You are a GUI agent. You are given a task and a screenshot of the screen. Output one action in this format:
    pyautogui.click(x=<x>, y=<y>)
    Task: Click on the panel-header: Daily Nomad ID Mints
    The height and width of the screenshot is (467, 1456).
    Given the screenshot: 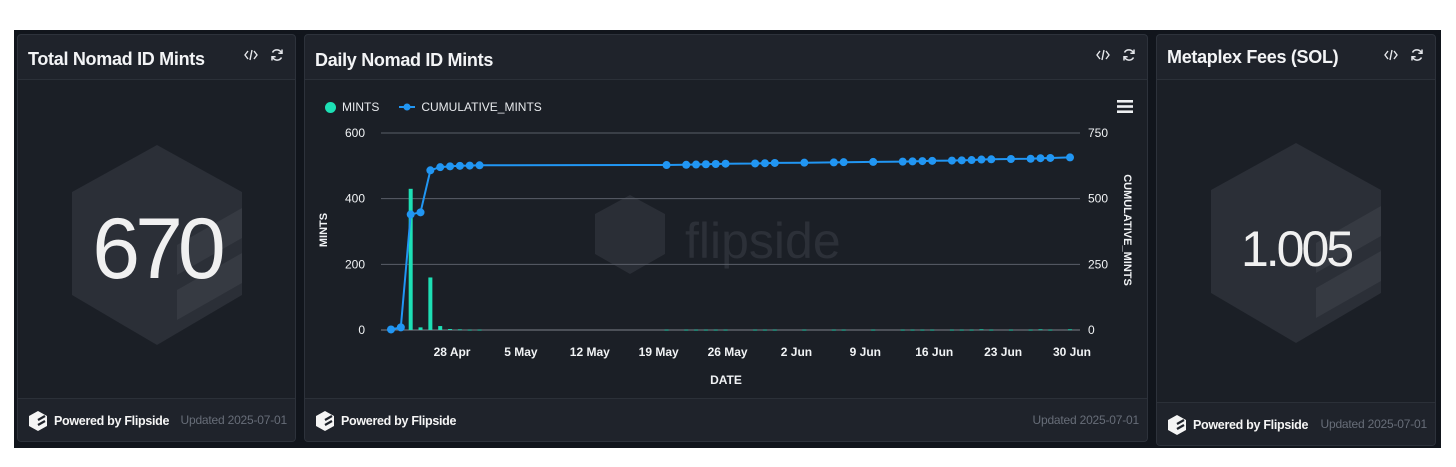 What is the action you would take?
    pyautogui.click(x=726, y=57)
    